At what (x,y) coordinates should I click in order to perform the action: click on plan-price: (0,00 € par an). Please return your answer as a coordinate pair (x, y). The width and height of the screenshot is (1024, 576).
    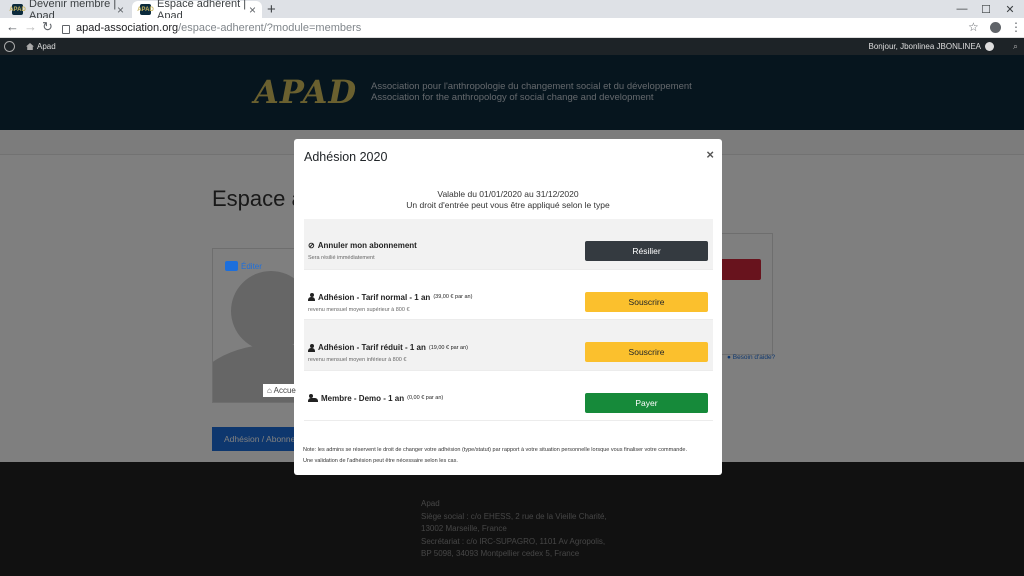
    Looking at the image, I should click on (425, 398).